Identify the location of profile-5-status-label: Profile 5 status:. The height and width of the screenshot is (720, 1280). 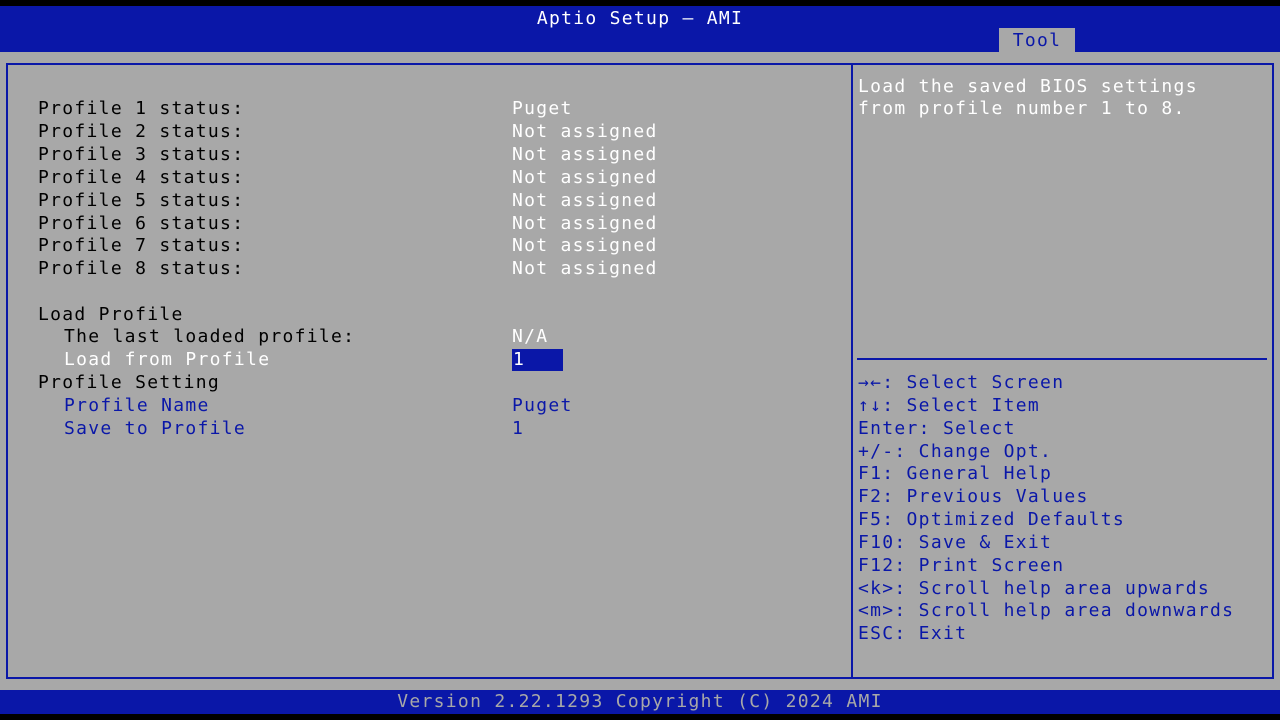
(141, 200).